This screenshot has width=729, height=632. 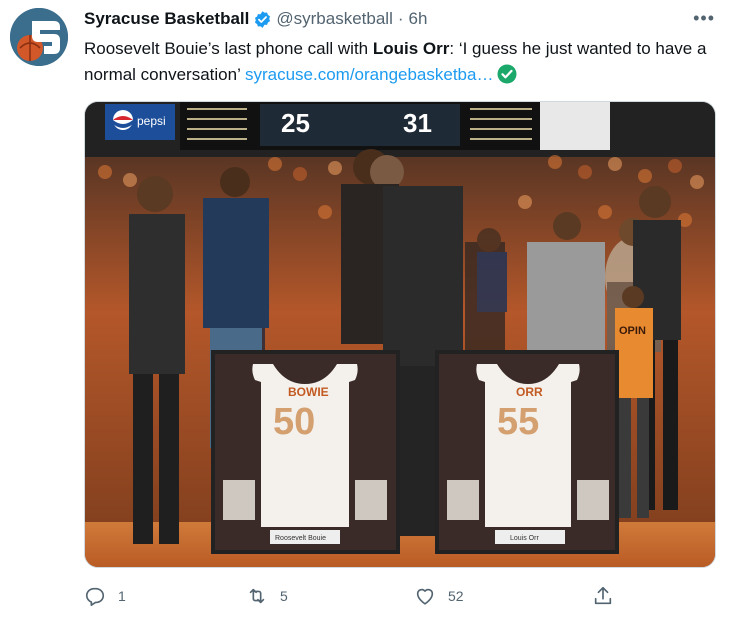 I want to click on syracuse-logo-icon, so click(x=39, y=37).